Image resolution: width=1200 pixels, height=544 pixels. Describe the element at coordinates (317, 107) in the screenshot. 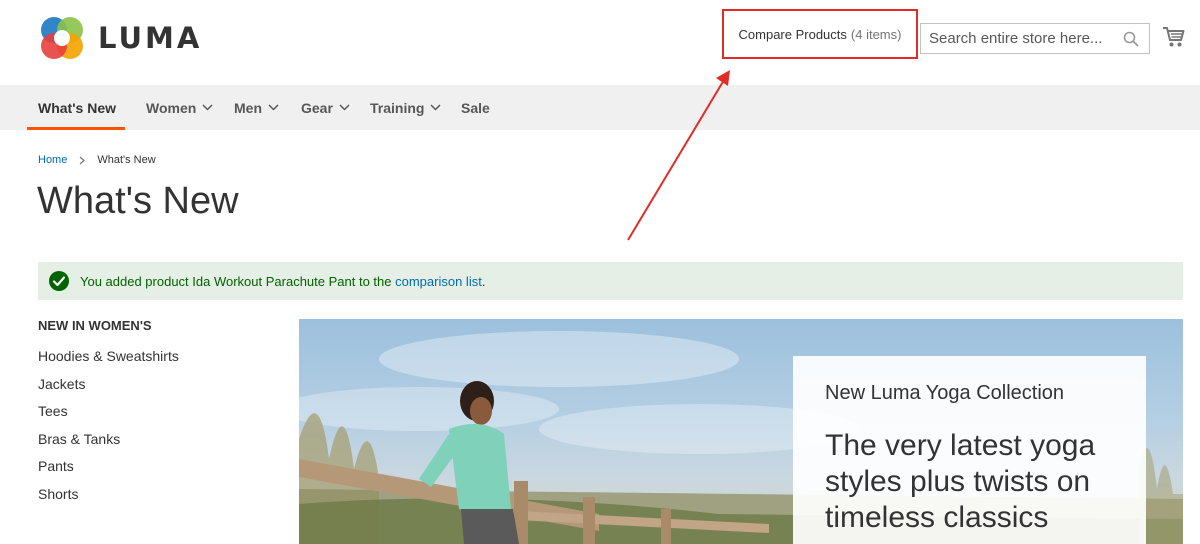

I see `nav-item-label: Gear` at that location.